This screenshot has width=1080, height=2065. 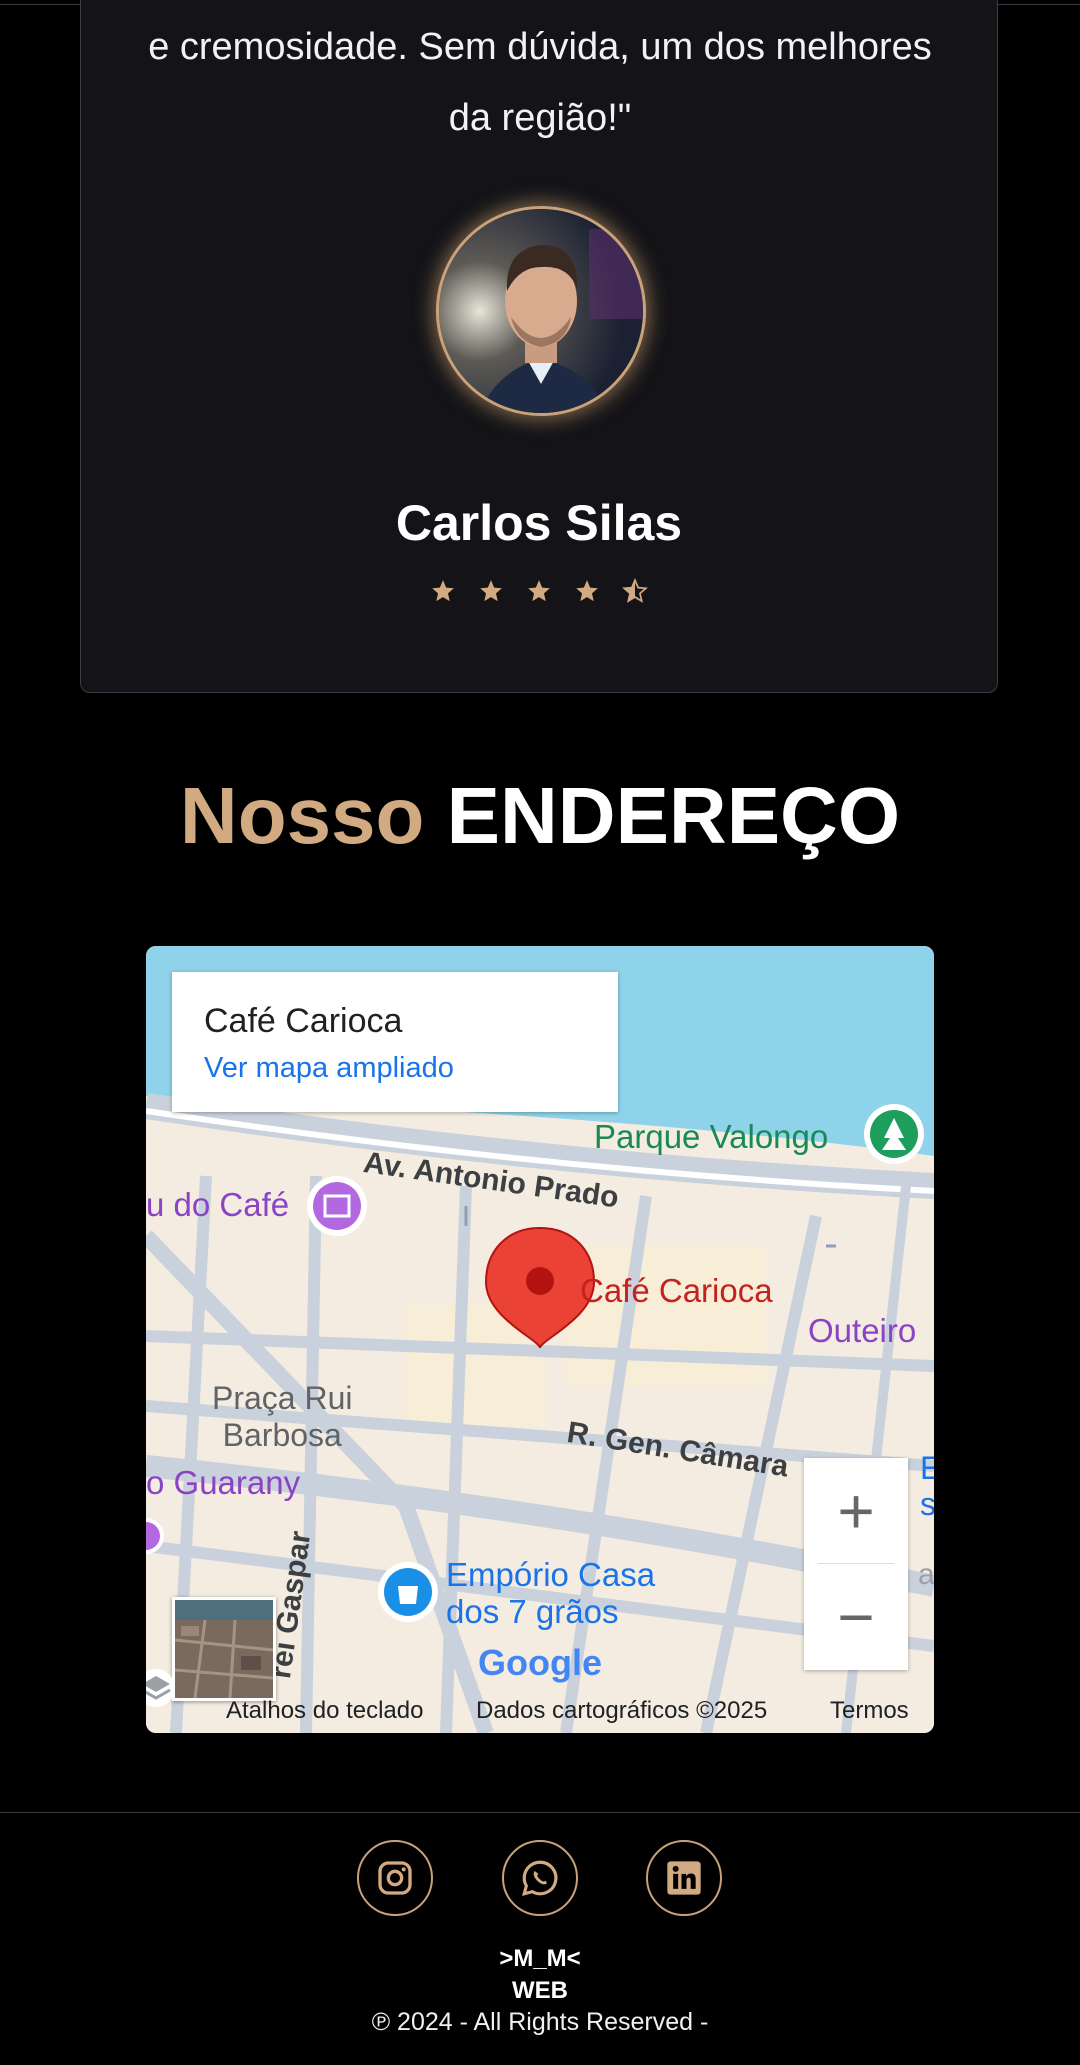 What do you see at coordinates (540, 2022) in the screenshot?
I see `copyright-text: ℗ 2024 - All Rights Reserved -` at bounding box center [540, 2022].